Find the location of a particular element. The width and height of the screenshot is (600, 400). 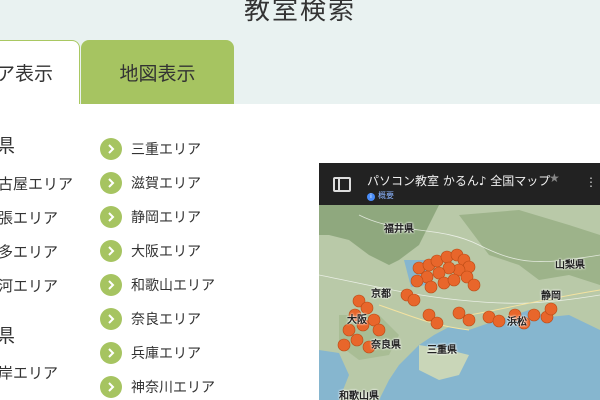

area-label: 大阪エリア is located at coordinates (166, 252).